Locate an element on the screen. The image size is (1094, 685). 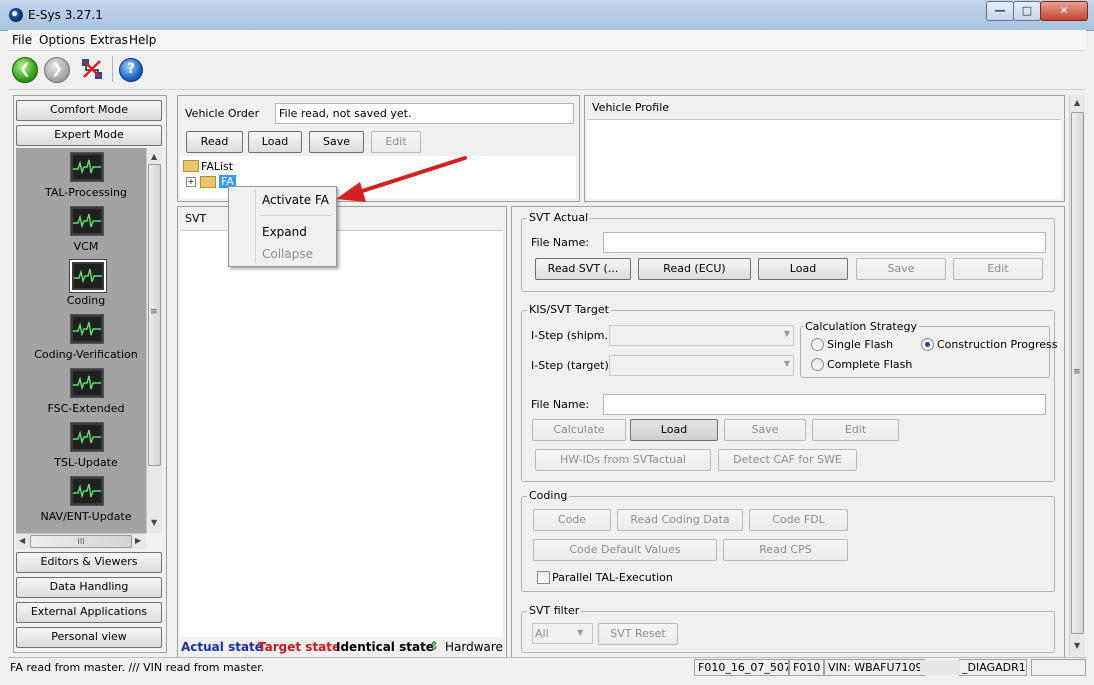
kis-svt-target-title: KIS/SVT Target is located at coordinates (569, 309).